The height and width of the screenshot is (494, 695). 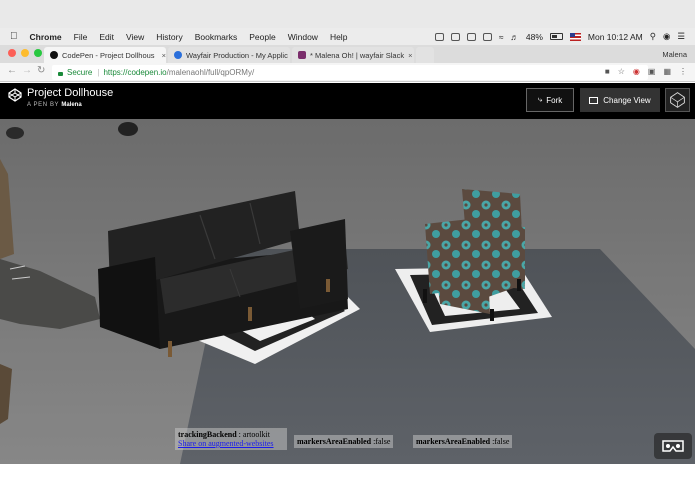 I want to click on markers-area-toggle-2: markersAreaEnabled :false, so click(x=463, y=441).